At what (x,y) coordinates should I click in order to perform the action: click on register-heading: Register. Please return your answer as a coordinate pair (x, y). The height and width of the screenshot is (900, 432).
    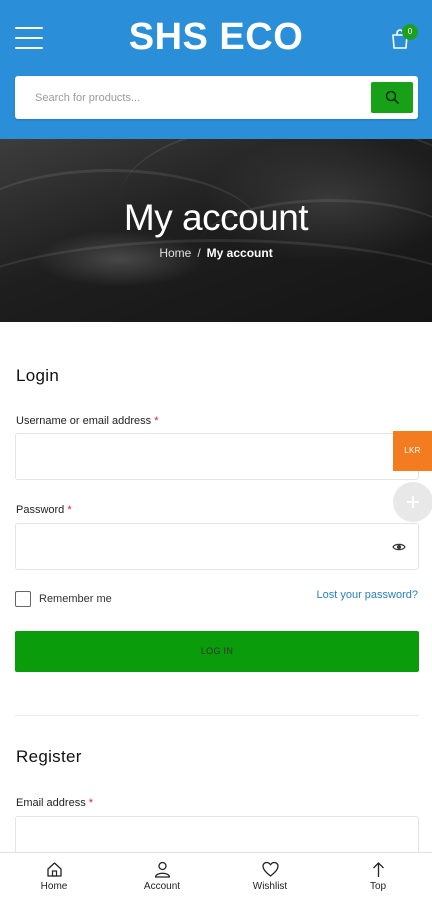
    Looking at the image, I should click on (49, 756).